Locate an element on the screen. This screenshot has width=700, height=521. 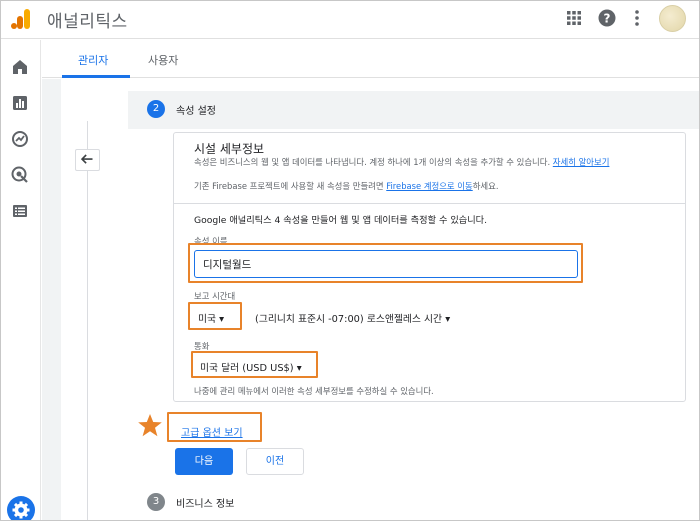
analytics-logo-icon is located at coordinates (20, 19).